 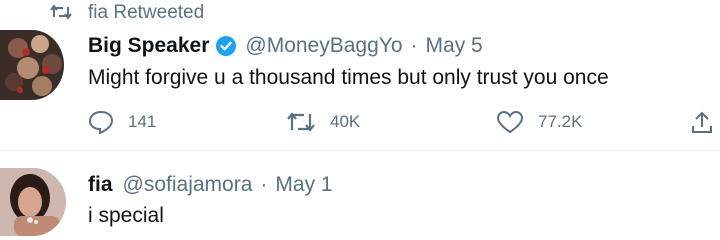 I want to click on like-count: 77.2K, so click(x=560, y=121).